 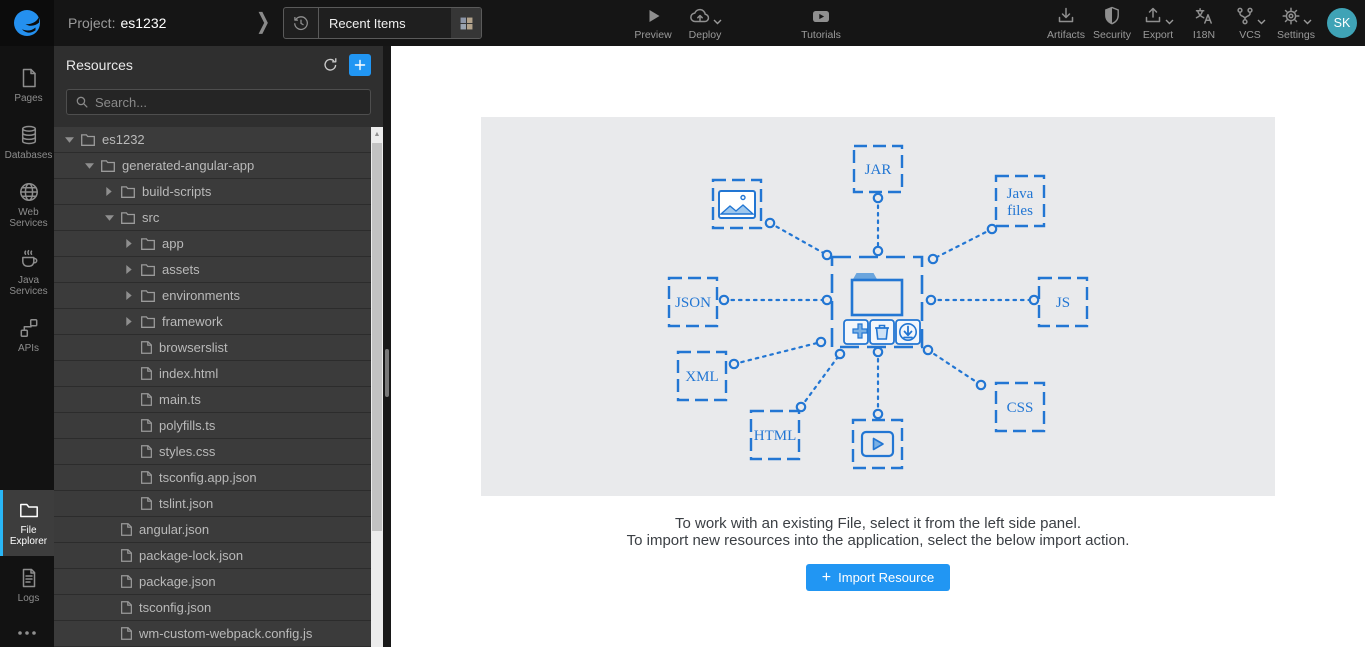 I want to click on sidebar-item-logs: Logs, so click(x=27, y=585).